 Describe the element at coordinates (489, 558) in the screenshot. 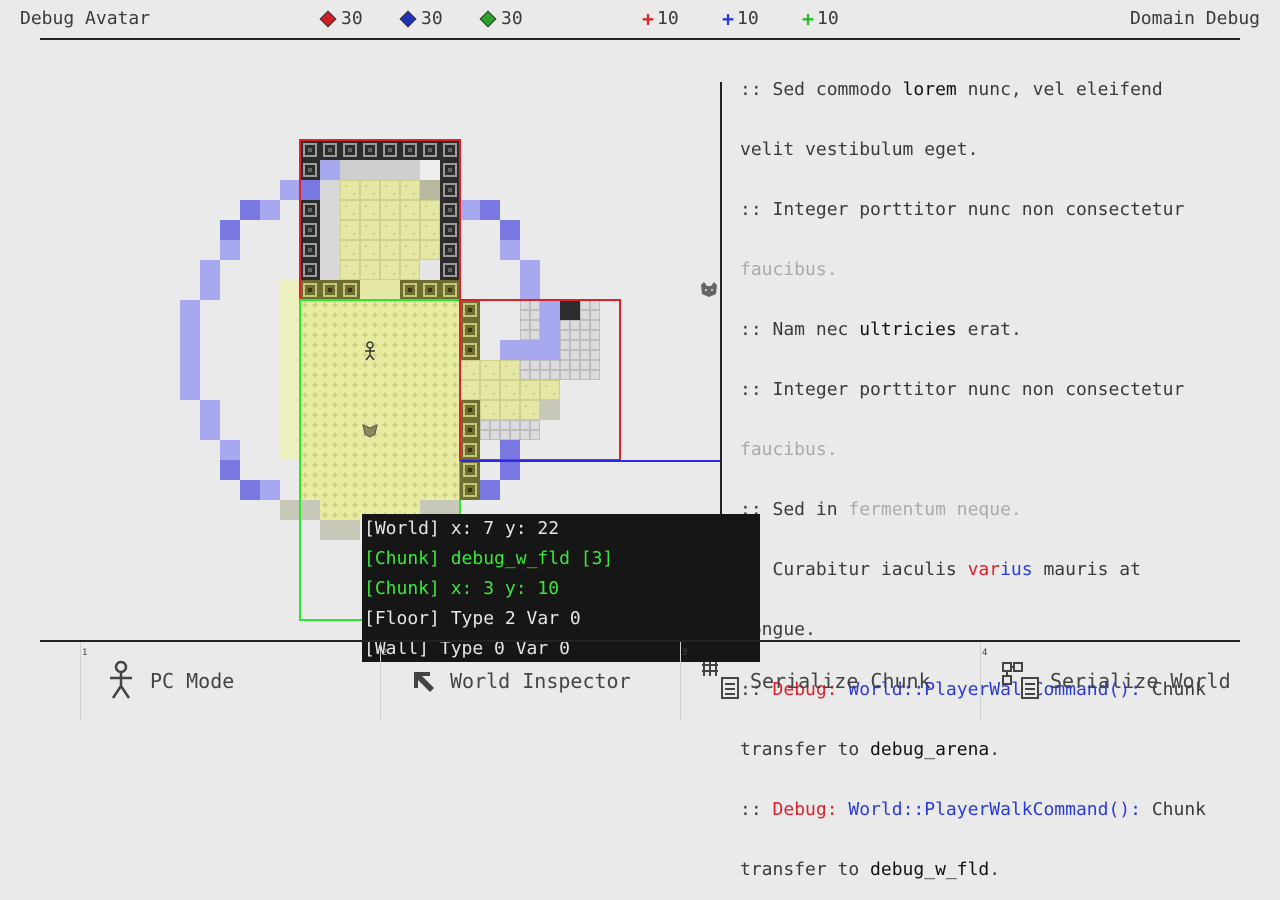

I see `tooltip-chunk-name: [Chunk] debug_w_fld [3]` at that location.